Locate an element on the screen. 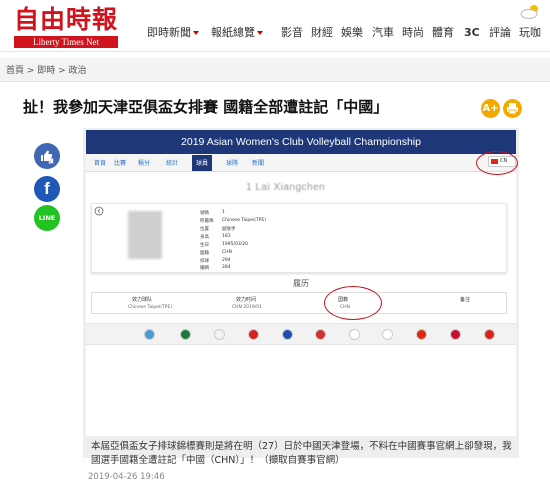 Image resolution: width=550 pixels, height=491 pixels. info-key: 扣球 is located at coordinates (204, 261).